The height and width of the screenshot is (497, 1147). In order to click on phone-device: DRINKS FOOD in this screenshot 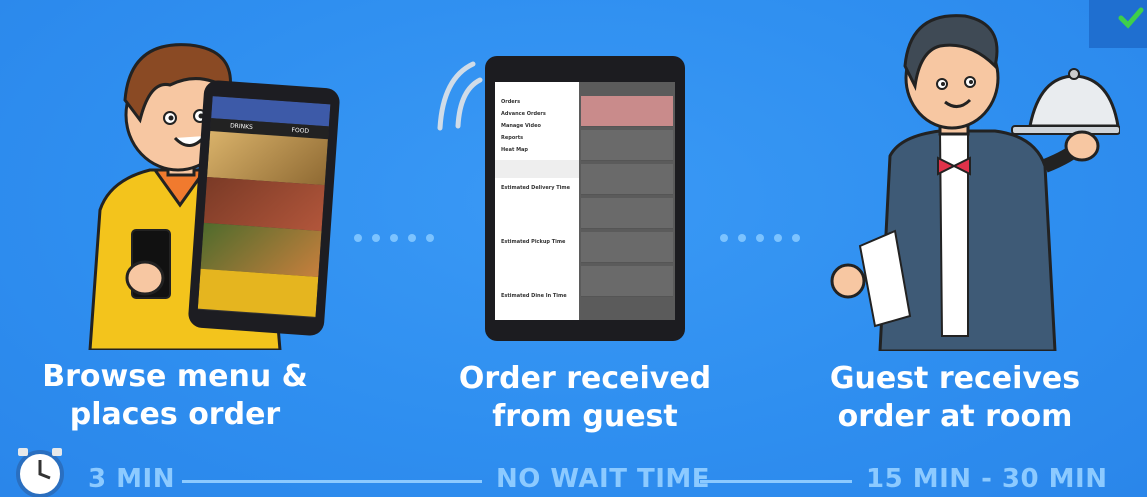, I will do `click(264, 208)`.